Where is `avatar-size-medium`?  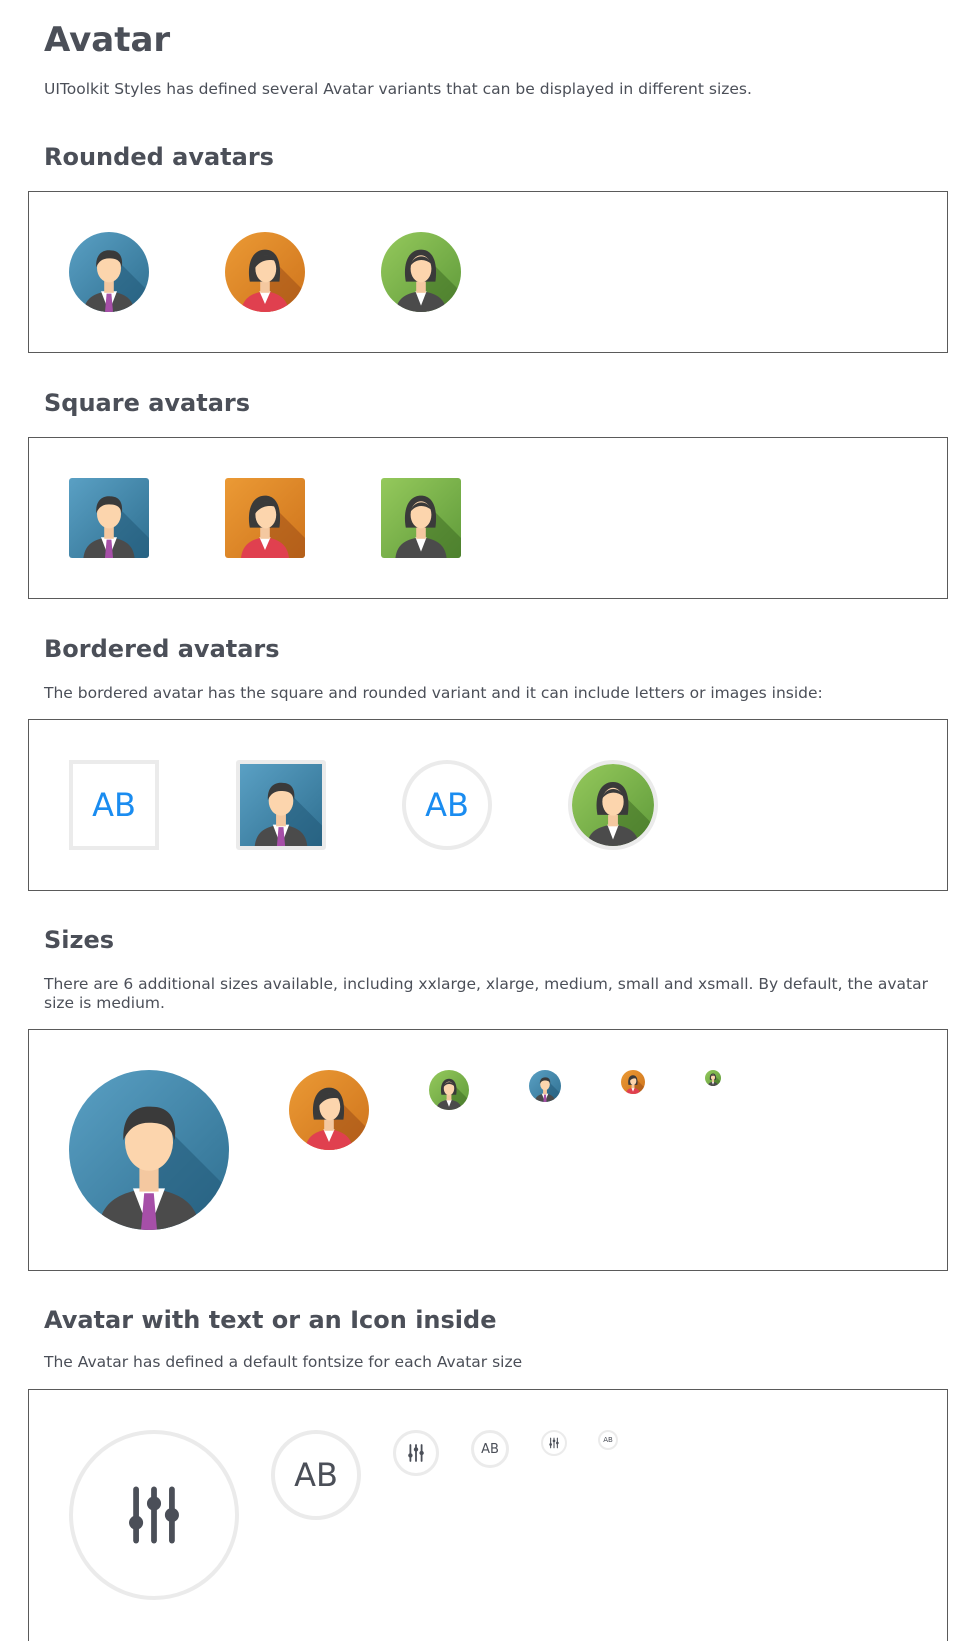 avatar-size-medium is located at coordinates (545, 1086).